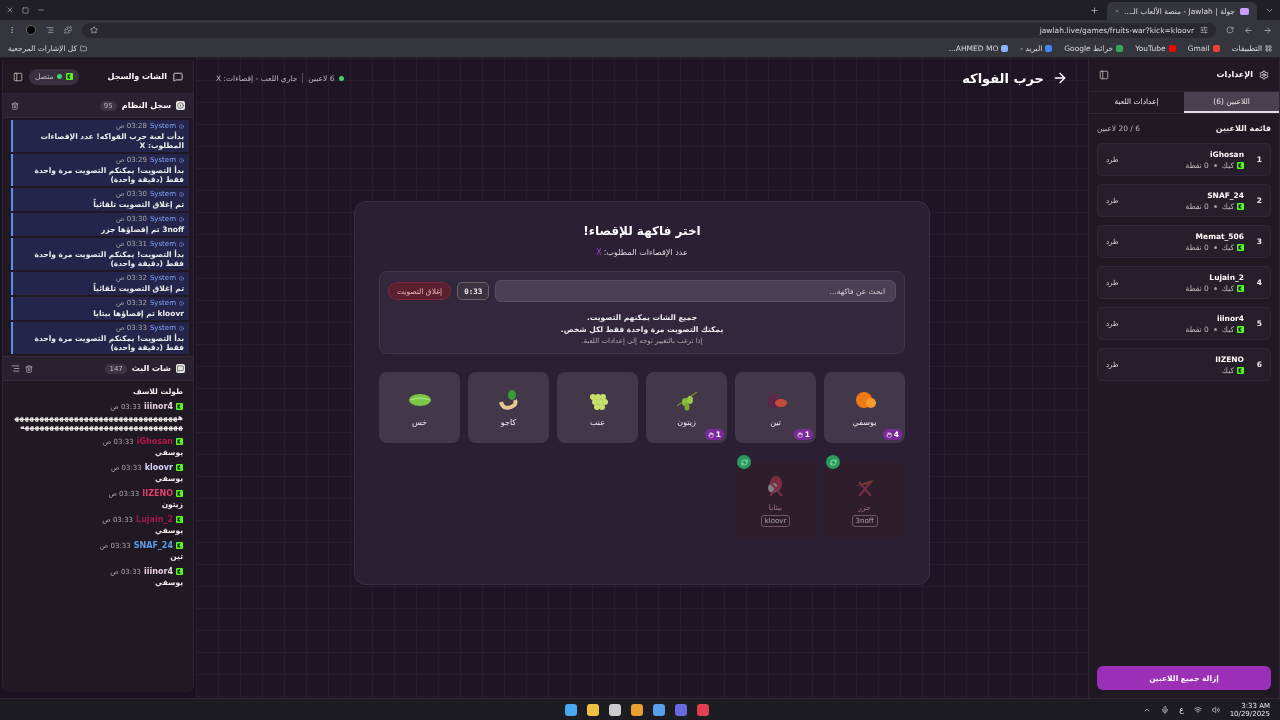 The width and height of the screenshot is (1280, 720). I want to click on chat-username: Lujain_2, so click(154, 519).